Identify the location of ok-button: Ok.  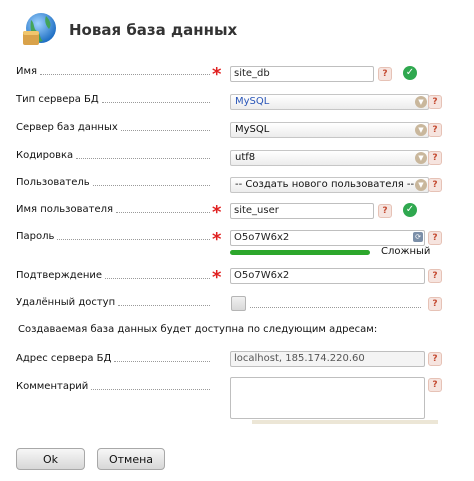
(50, 459).